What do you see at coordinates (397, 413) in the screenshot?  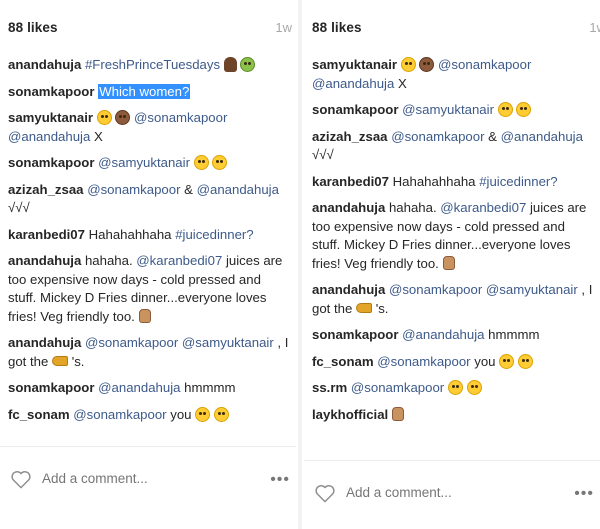 I see `thumbs-up-icon` at bounding box center [397, 413].